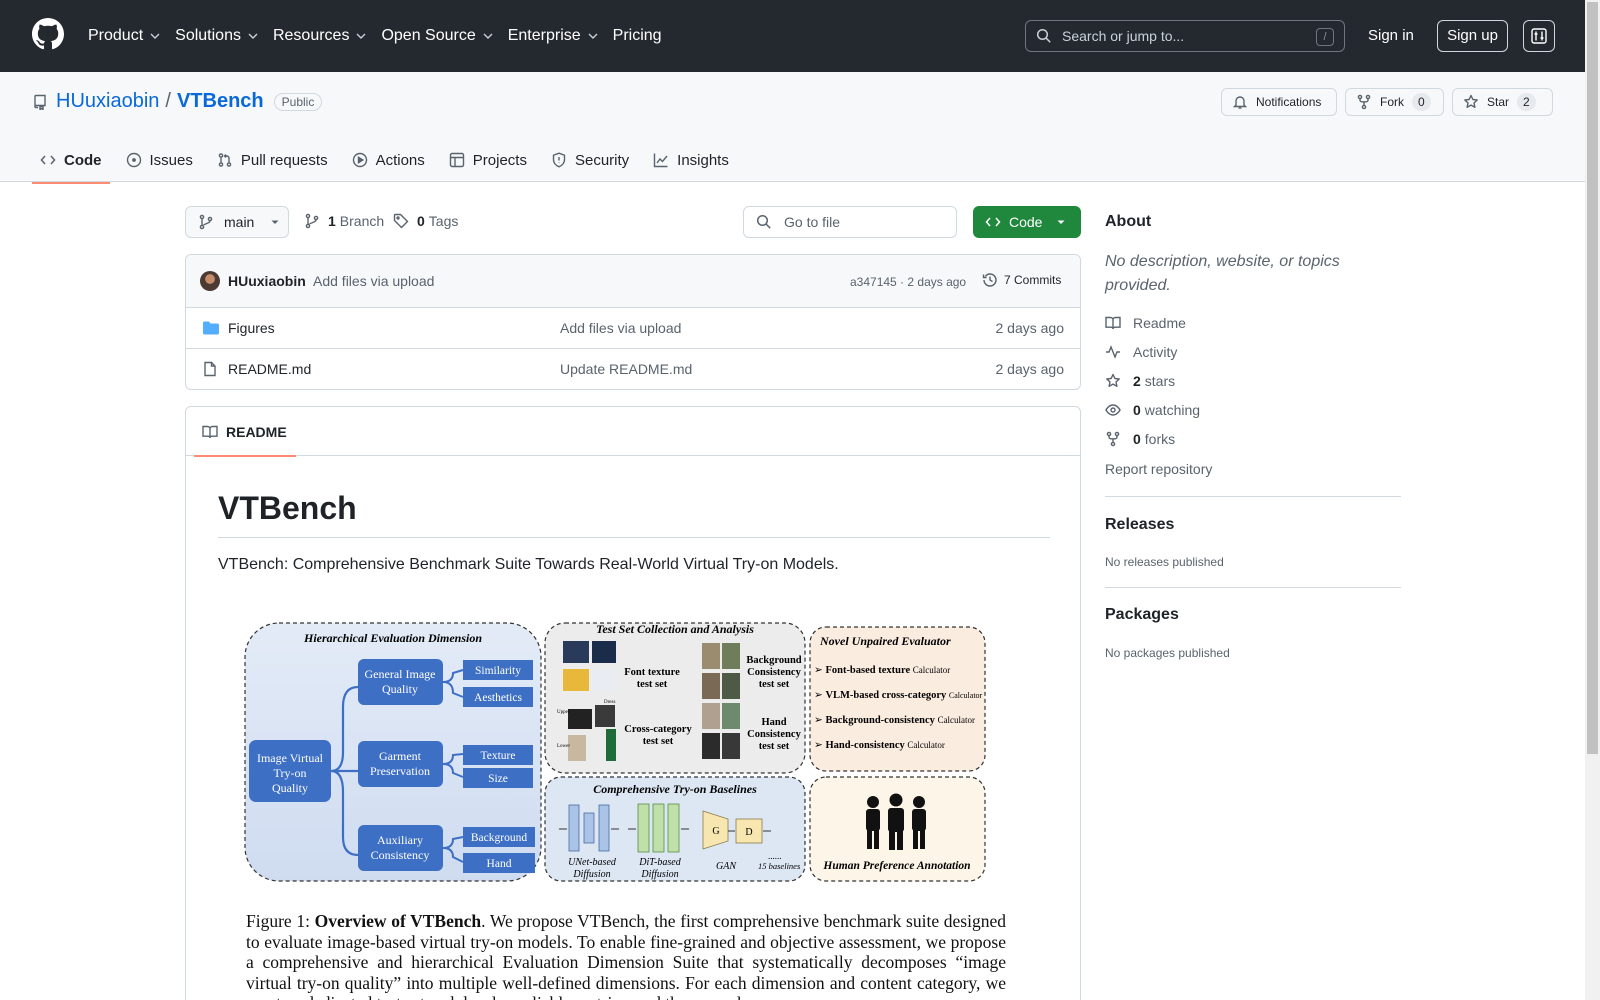 The image size is (1600, 1000). Describe the element at coordinates (1033, 280) in the screenshot. I see `commits-label: 7 Commits` at that location.